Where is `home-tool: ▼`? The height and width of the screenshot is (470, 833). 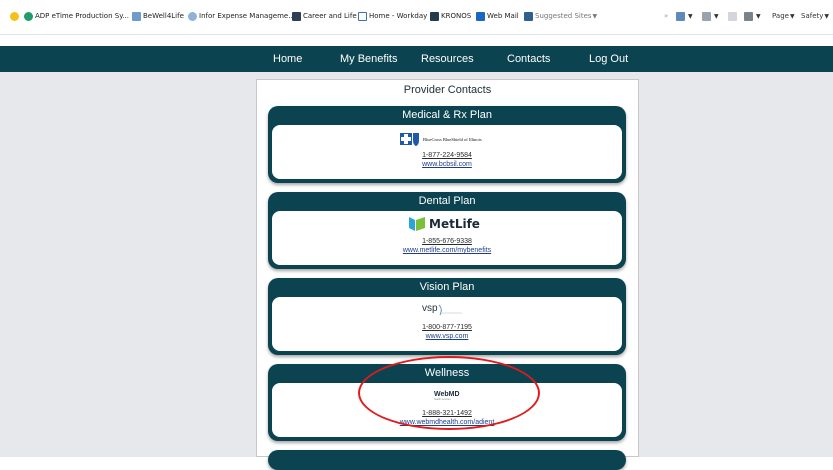 home-tool: ▼ is located at coordinates (684, 16).